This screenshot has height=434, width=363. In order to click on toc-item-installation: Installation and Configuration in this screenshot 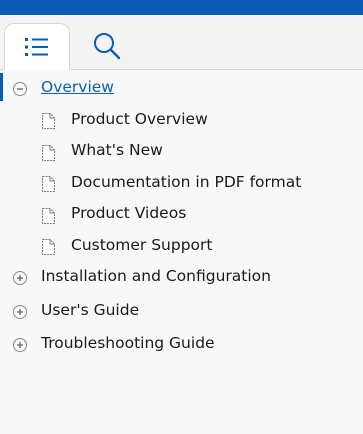, I will do `click(156, 276)`.